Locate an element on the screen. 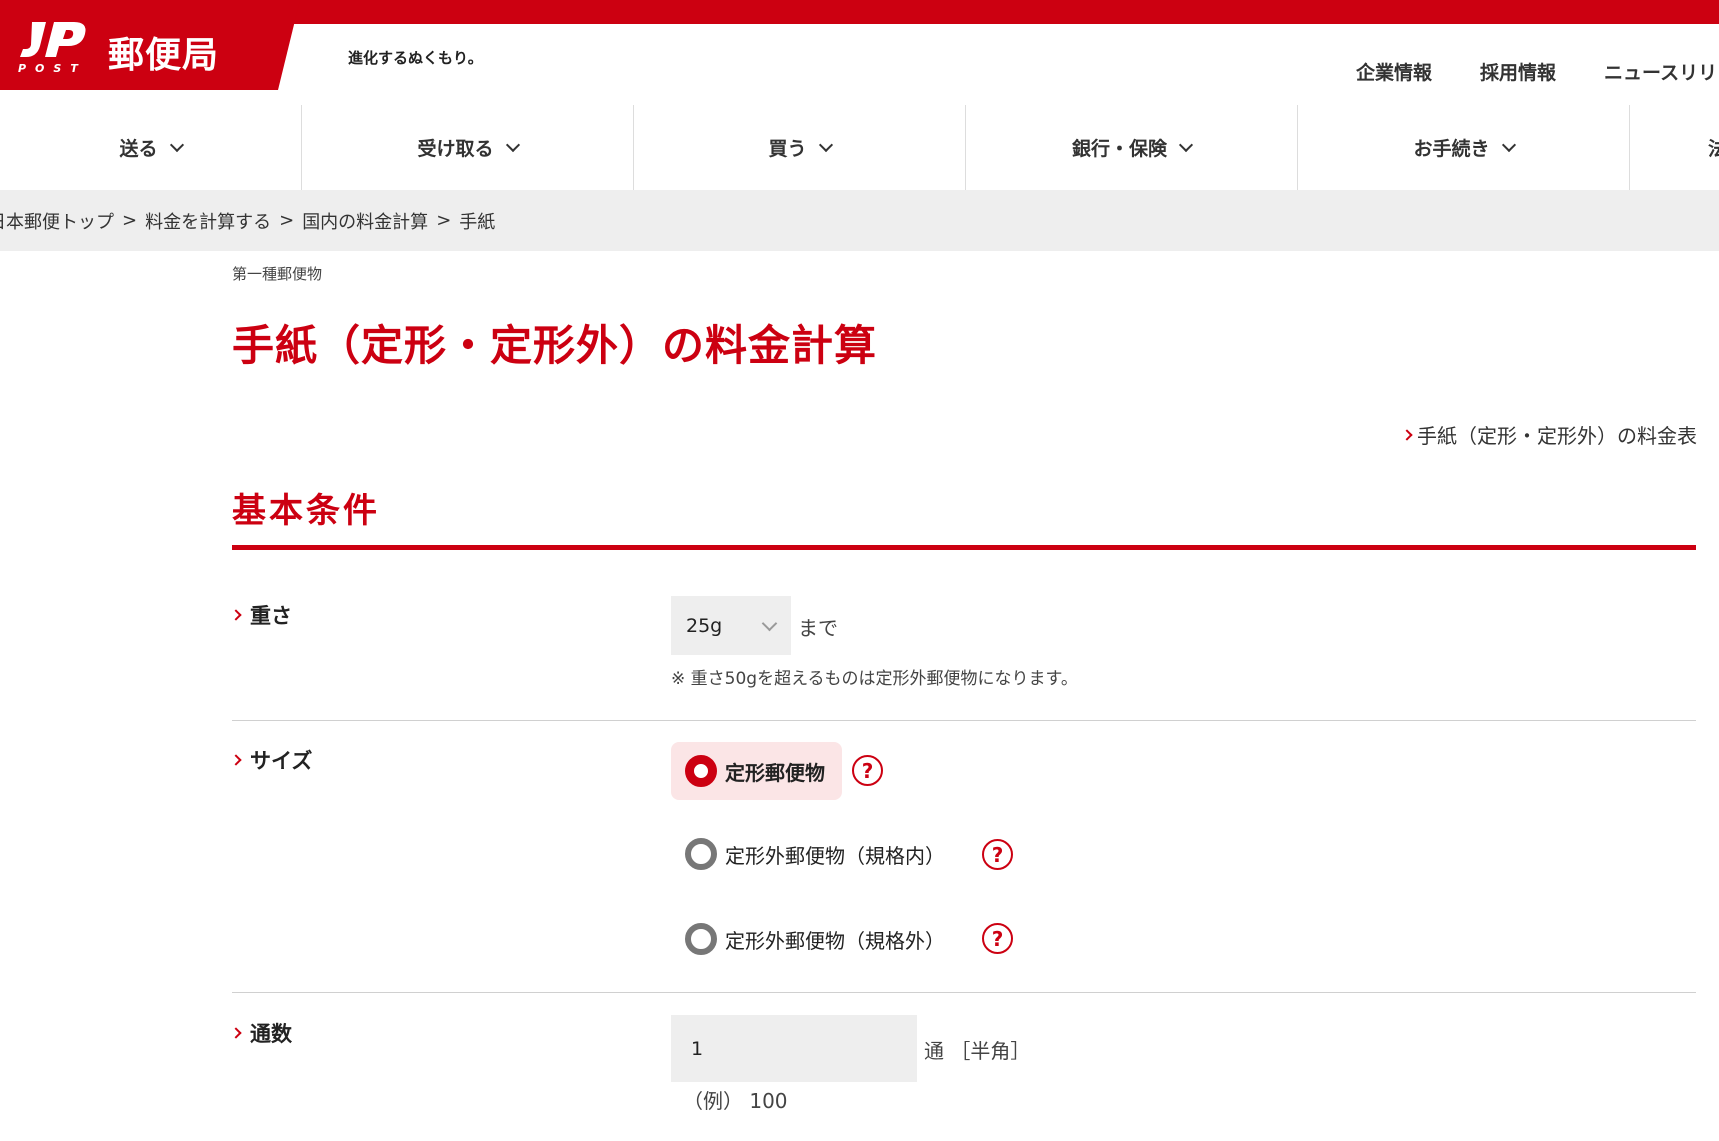 The height and width of the screenshot is (1141, 1719). weight-label: 重さ is located at coordinates (261, 615).